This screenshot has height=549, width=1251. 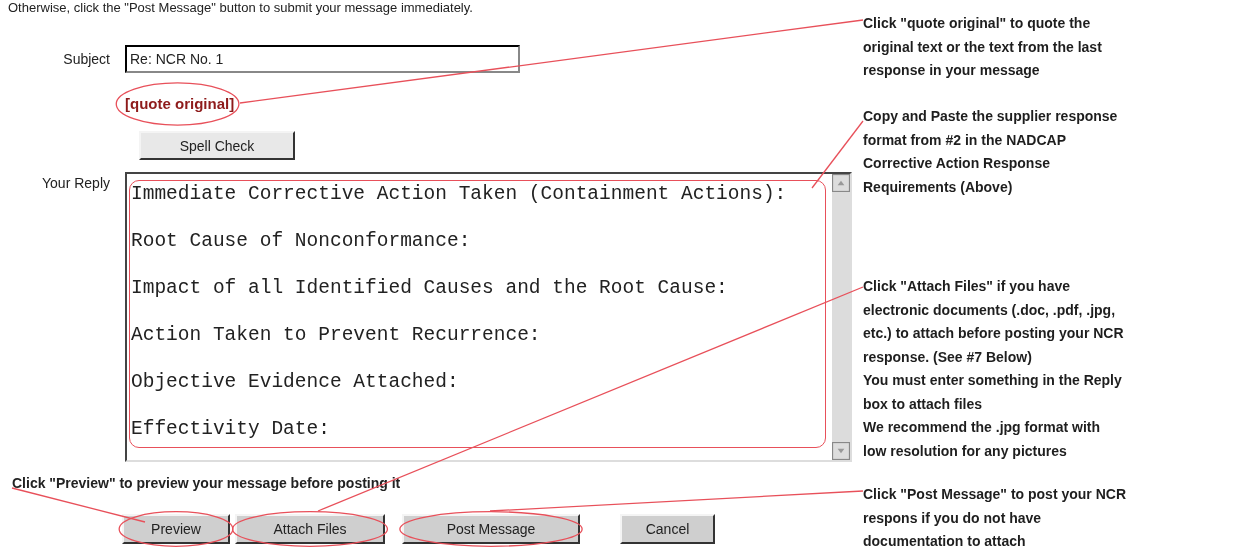 What do you see at coordinates (76, 182) in the screenshot?
I see `reply-label: Your Reply` at bounding box center [76, 182].